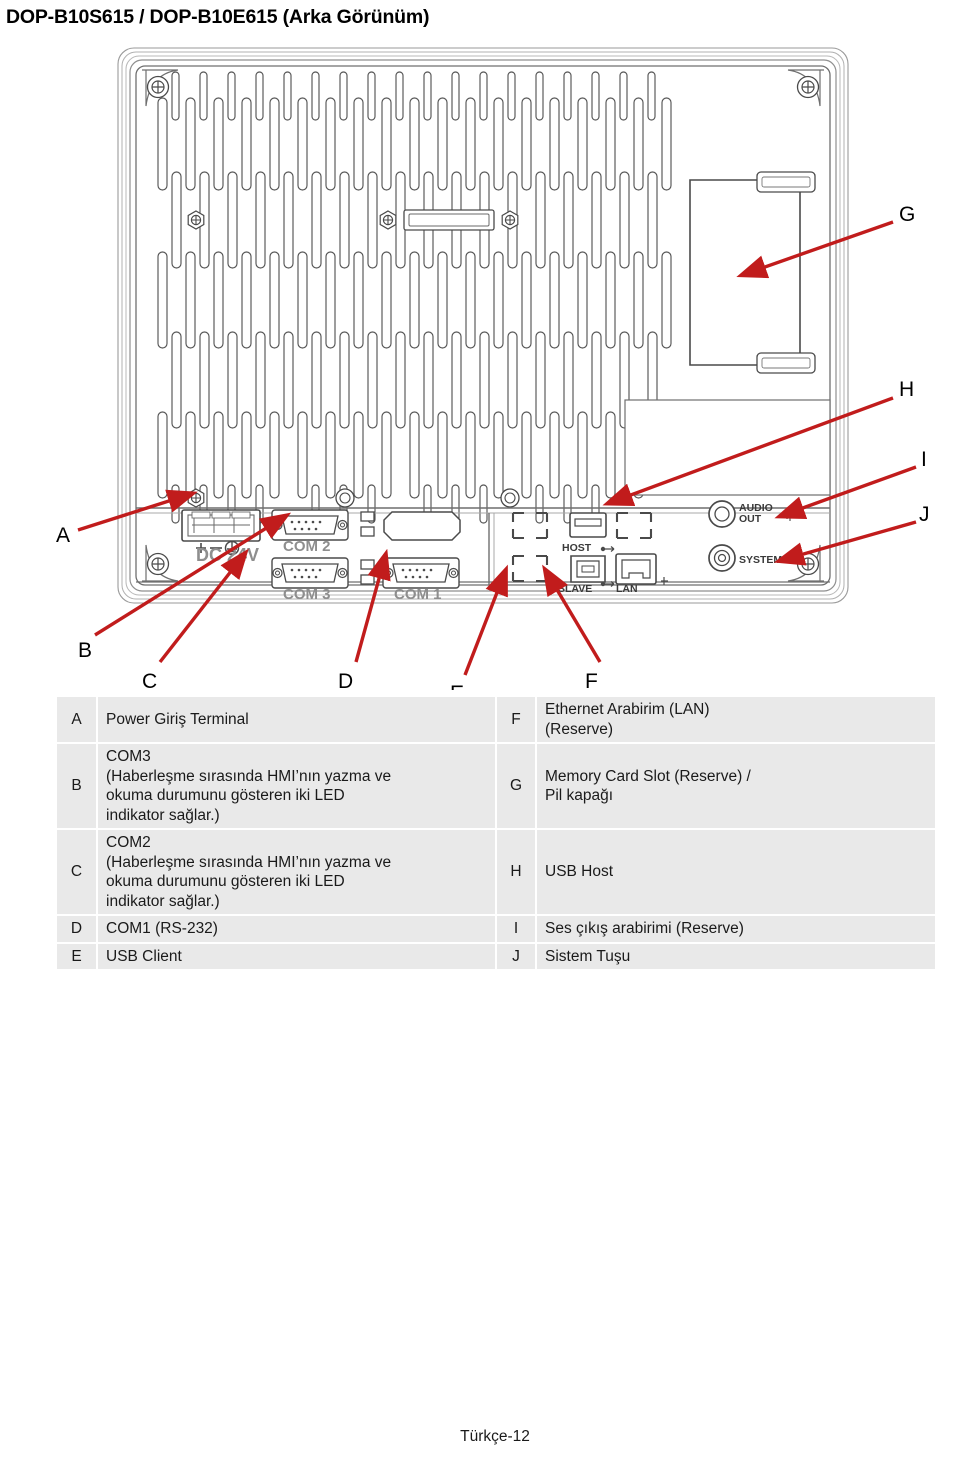  Describe the element at coordinates (297, 721) in the screenshot. I see `legend-value: Power Giriş Terminal` at that location.